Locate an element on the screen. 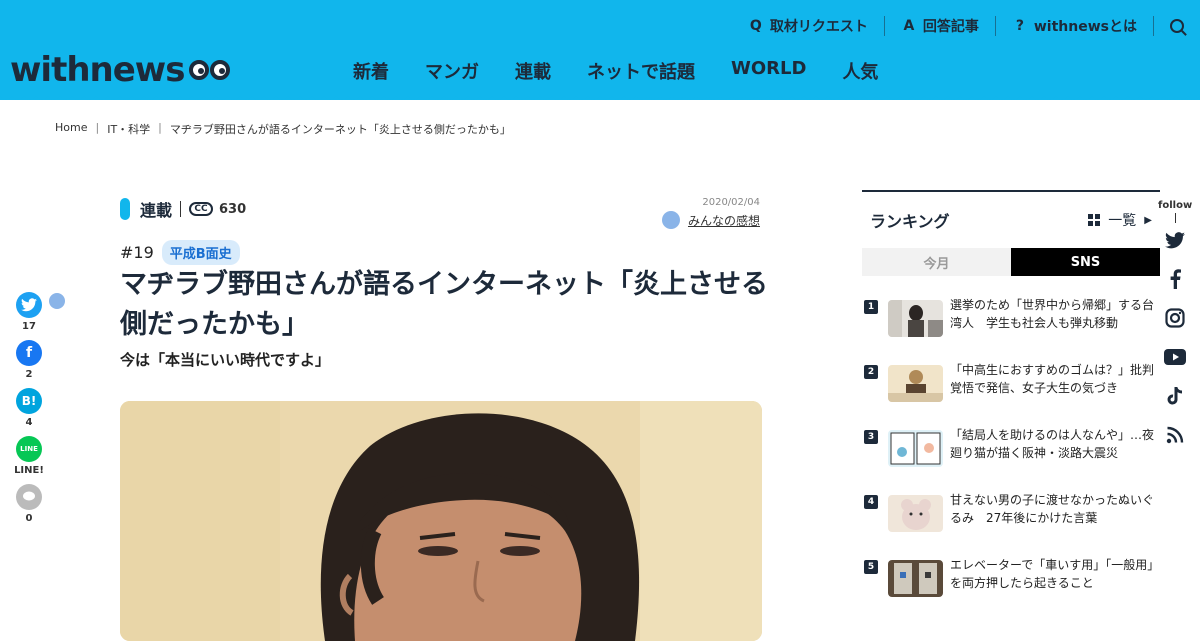  article-meta: 連載 CC 630 is located at coordinates (183, 209).